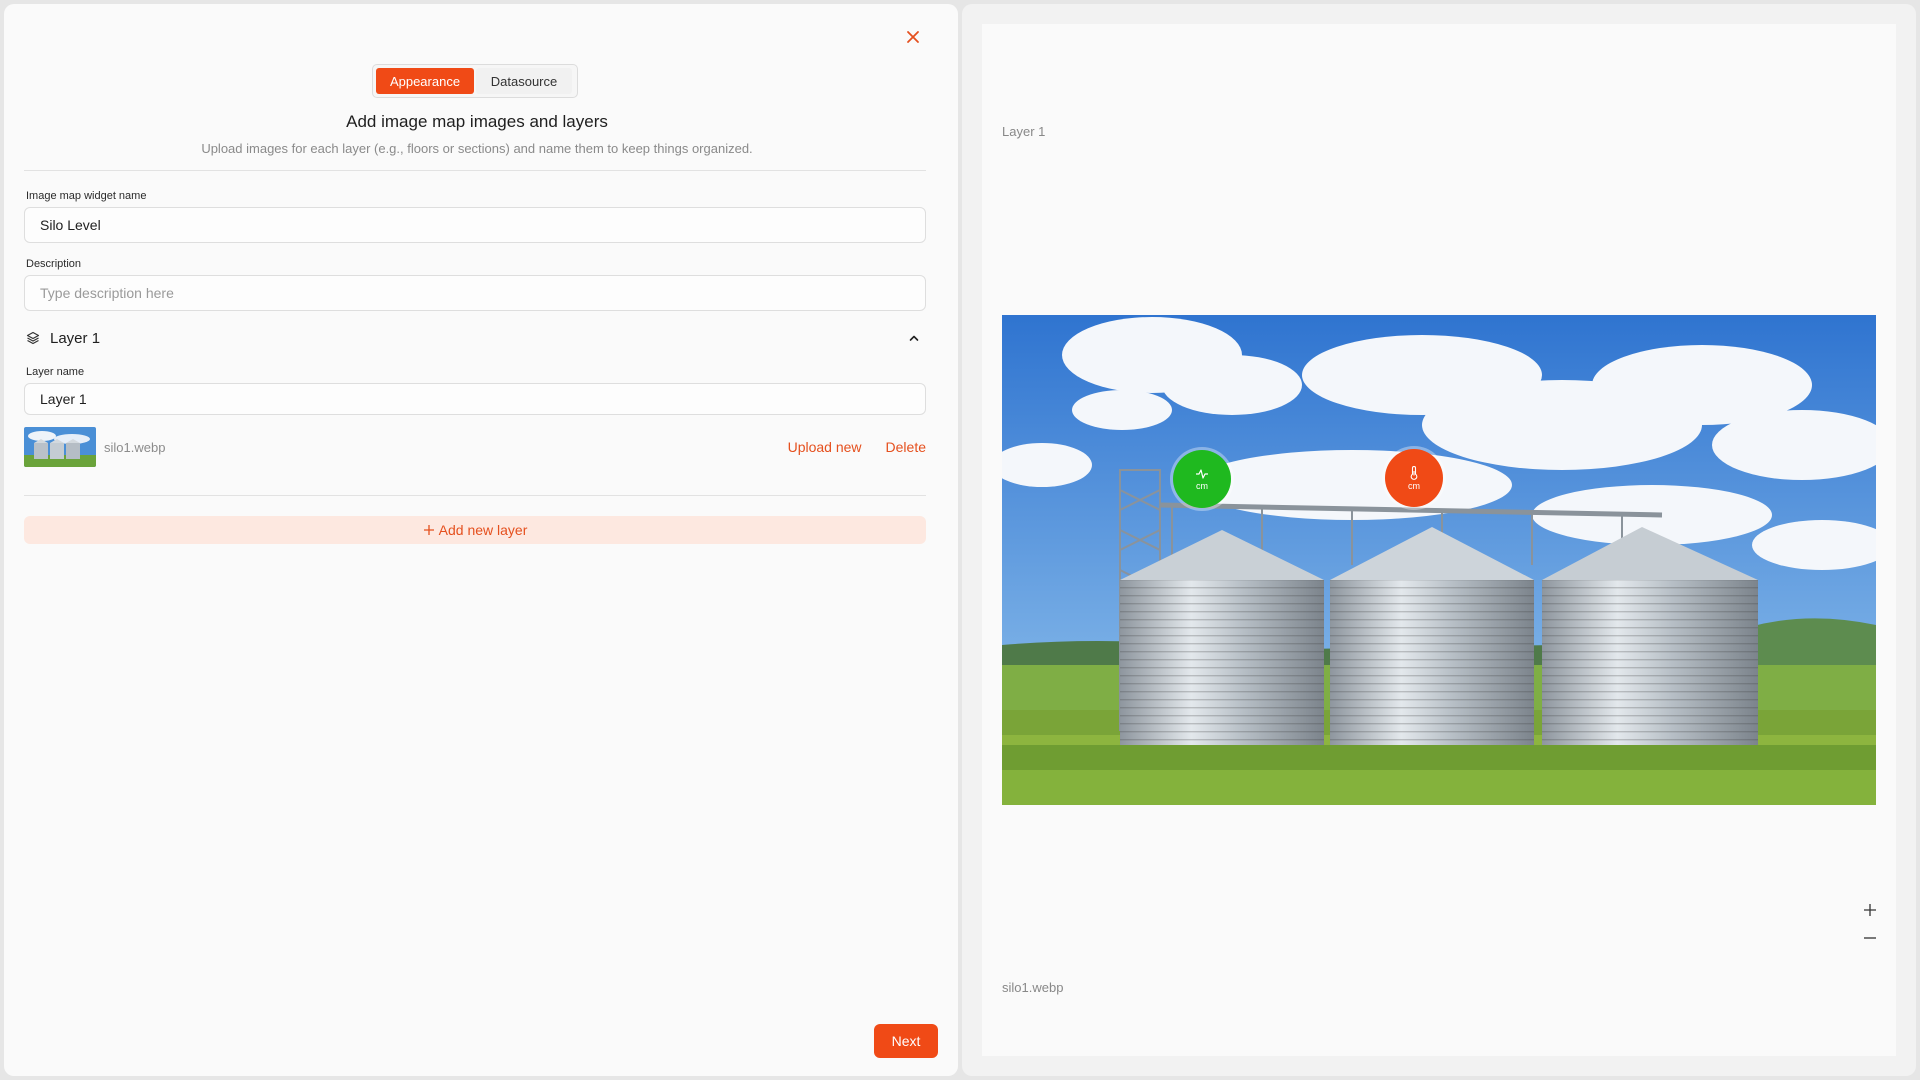 Image resolution: width=1920 pixels, height=1080 pixels. What do you see at coordinates (475, 293) in the screenshot?
I see `description-input` at bounding box center [475, 293].